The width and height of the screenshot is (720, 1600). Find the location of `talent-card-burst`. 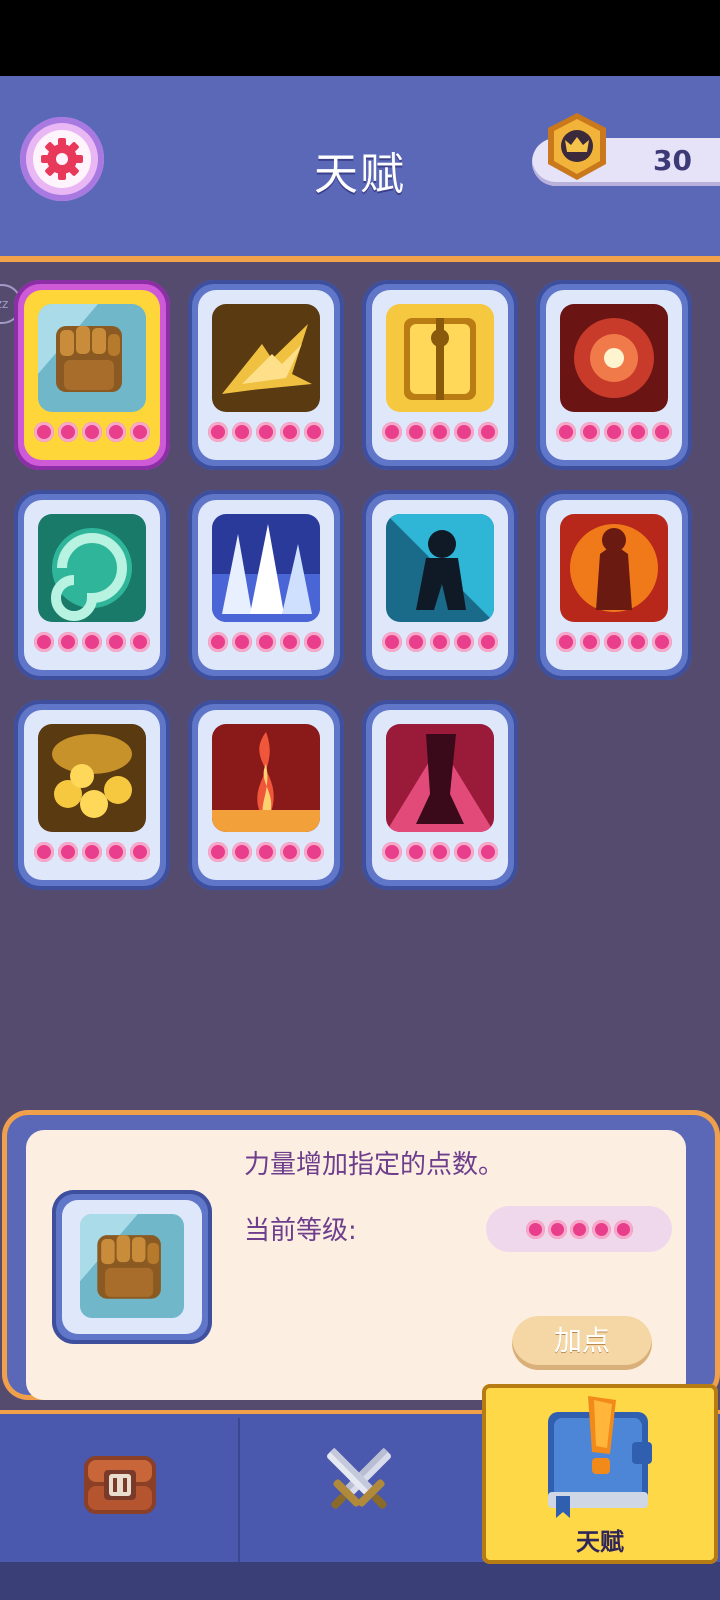

talent-card-burst is located at coordinates (614, 375).